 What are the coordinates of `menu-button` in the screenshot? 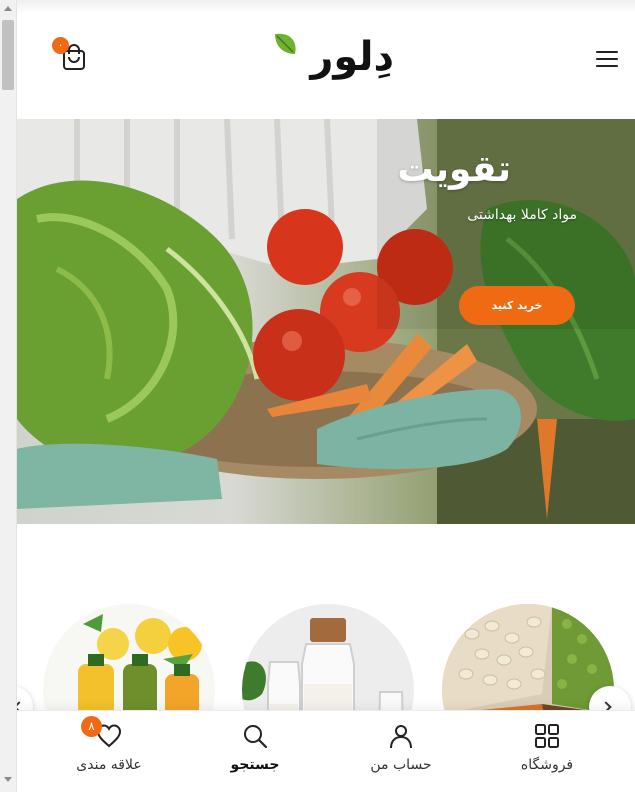 It's located at (607, 58).